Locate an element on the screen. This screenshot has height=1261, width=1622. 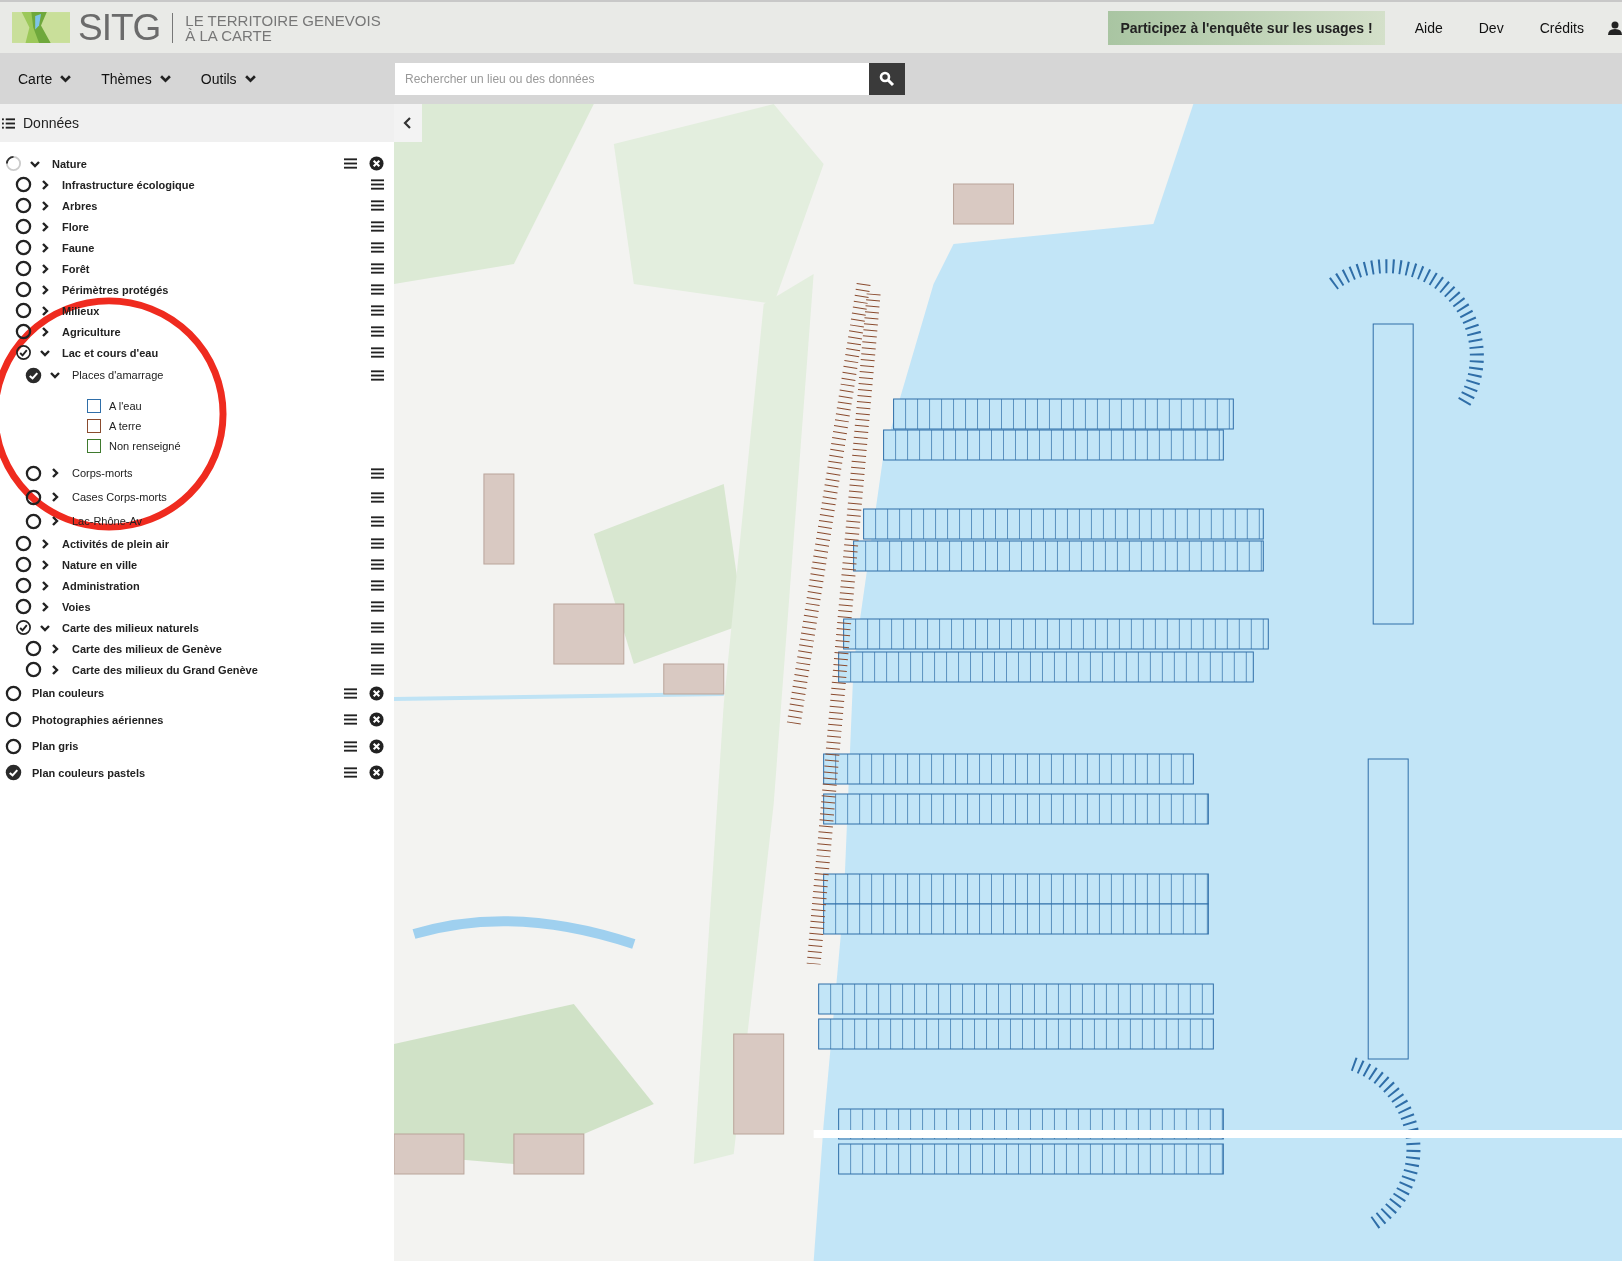
layer-label: Faune is located at coordinates (78, 247).